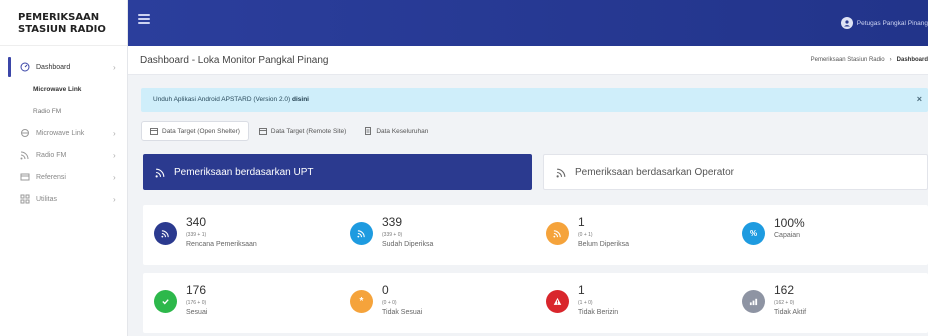 Image resolution: width=928 pixels, height=336 pixels. What do you see at coordinates (892, 23) in the screenshot?
I see `user-name: Petugas Pangkal Pinang` at bounding box center [892, 23].